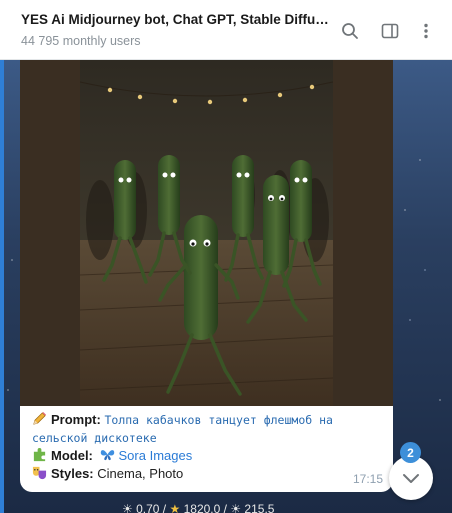 Image resolution: width=452 pixels, height=513 pixels. What do you see at coordinates (236, 507) in the screenshot?
I see `sun-icon-2: ☀` at bounding box center [236, 507].